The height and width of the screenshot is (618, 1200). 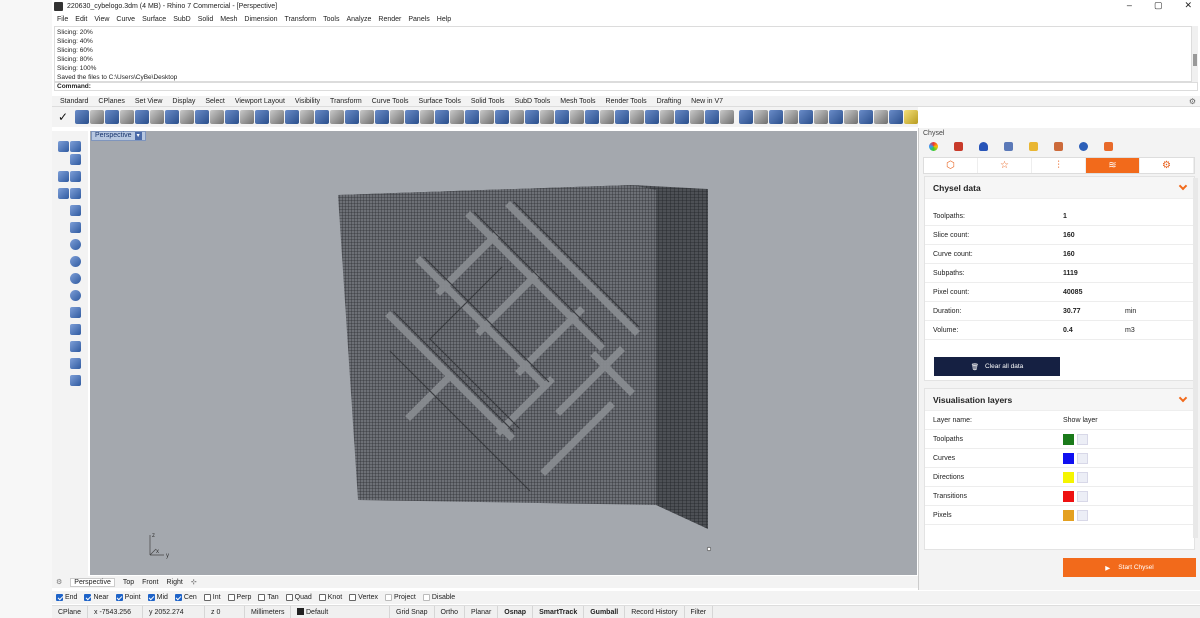 What do you see at coordinates (358, 19) in the screenshot?
I see `menu-analyze: Analyze` at bounding box center [358, 19].